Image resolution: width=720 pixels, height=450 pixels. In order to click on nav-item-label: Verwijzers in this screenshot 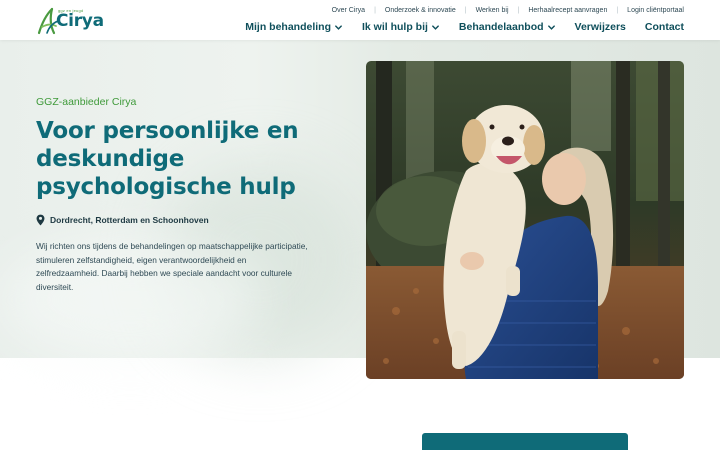, I will do `click(600, 27)`.